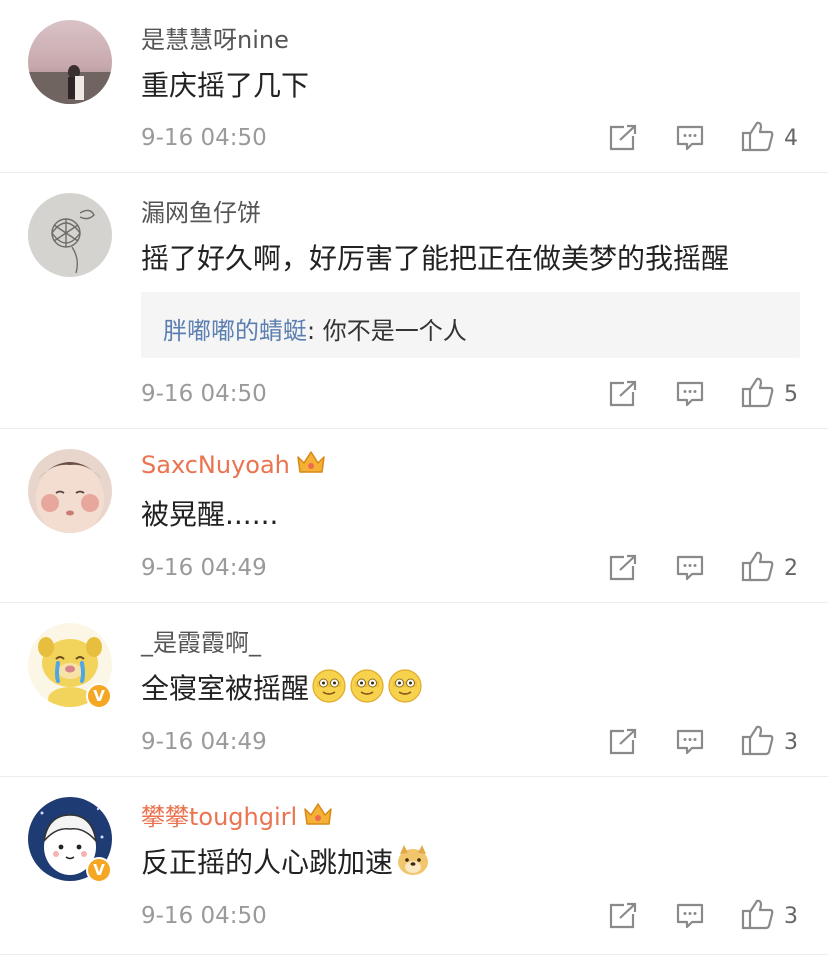 The image size is (828, 955). I want to click on comment-text: 重庆摇了几下, so click(225, 85).